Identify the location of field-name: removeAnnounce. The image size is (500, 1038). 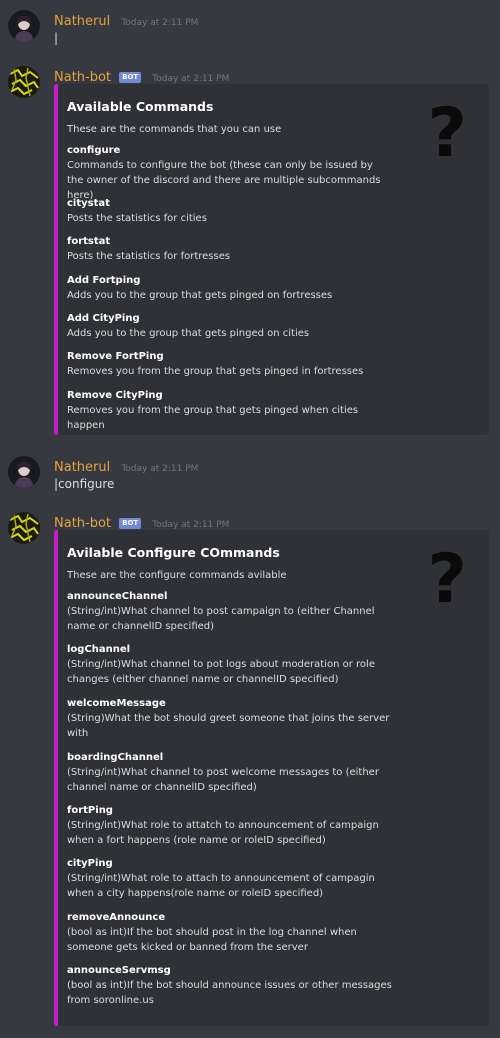
(116, 917).